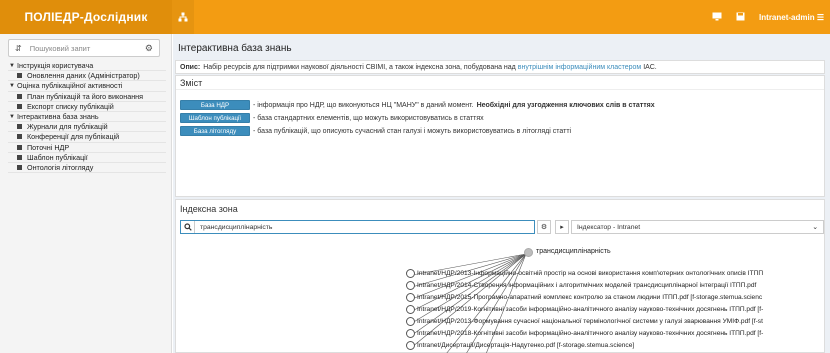  What do you see at coordinates (209, 209) in the screenshot?
I see `index-header: Індексна зона` at bounding box center [209, 209].